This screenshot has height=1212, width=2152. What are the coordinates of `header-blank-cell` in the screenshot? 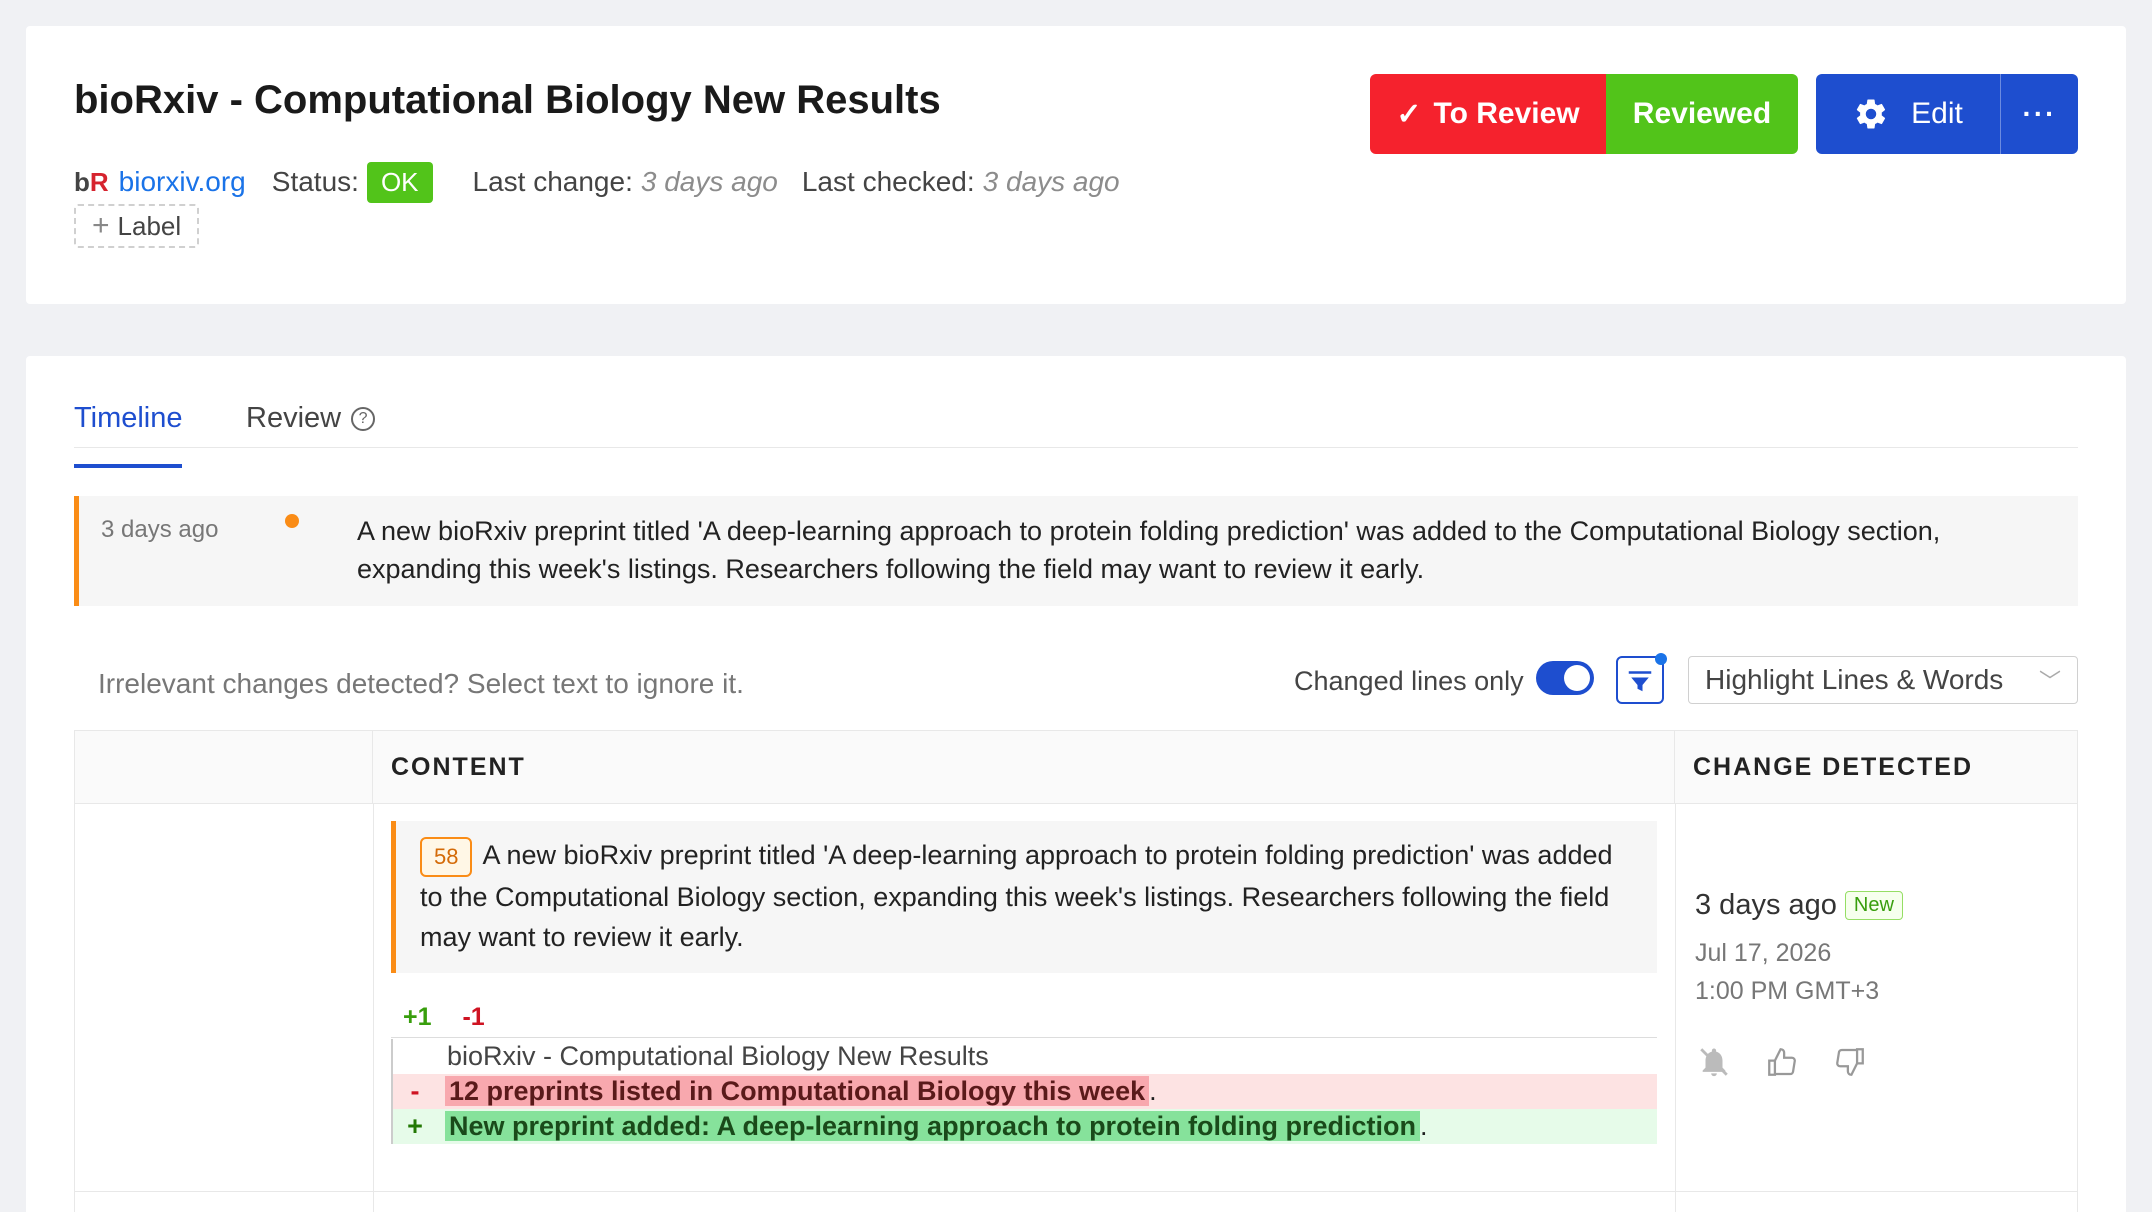 It's located at (224, 767).